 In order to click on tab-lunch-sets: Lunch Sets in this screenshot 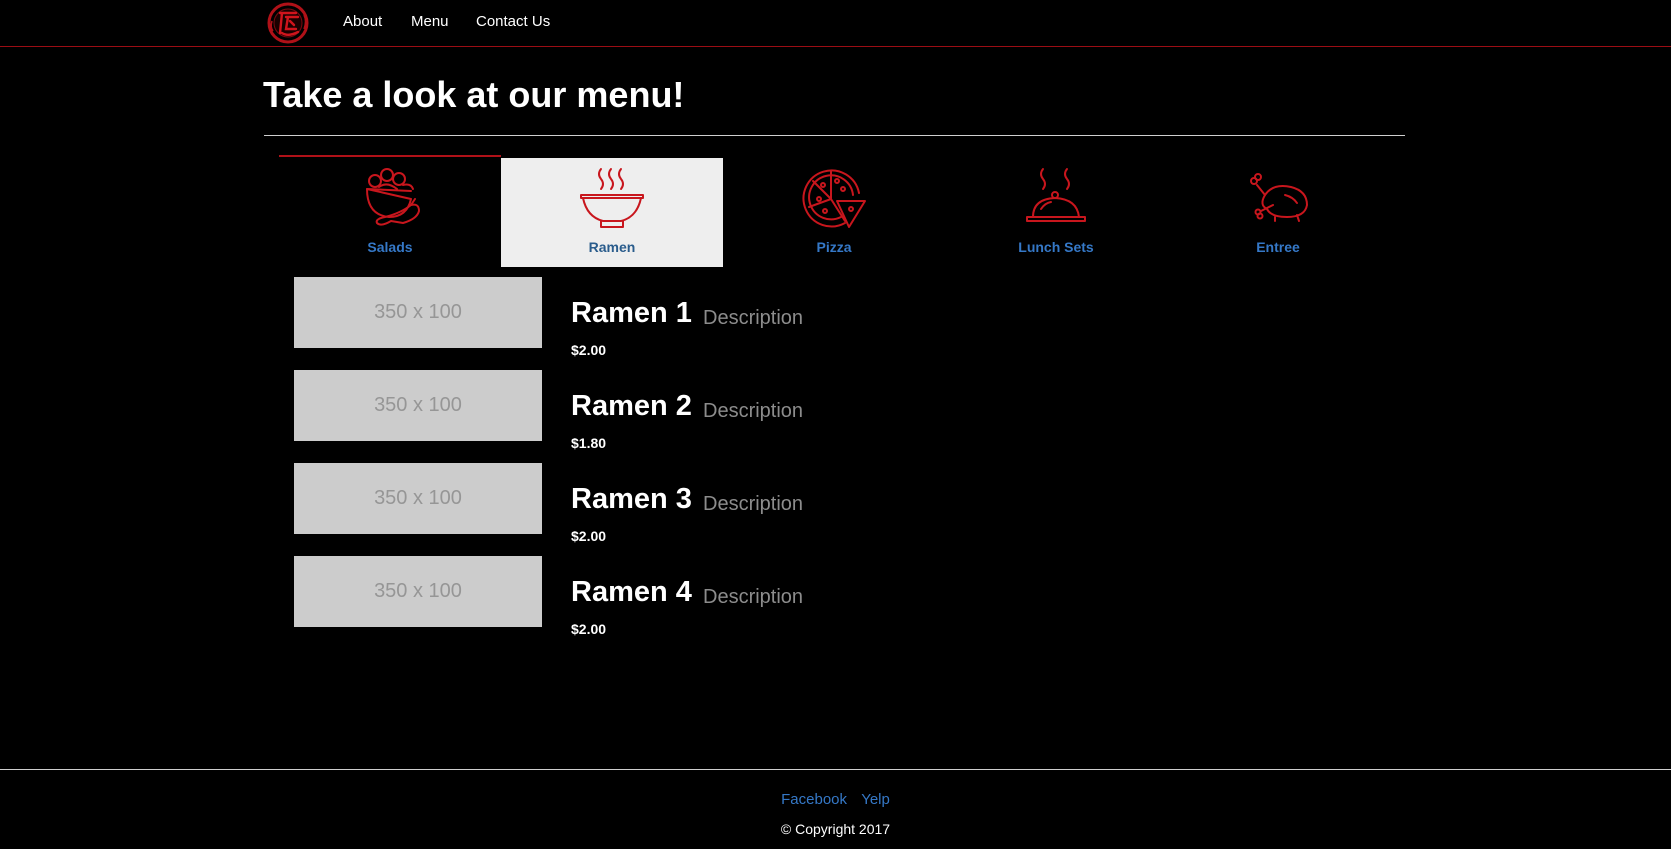, I will do `click(1056, 211)`.